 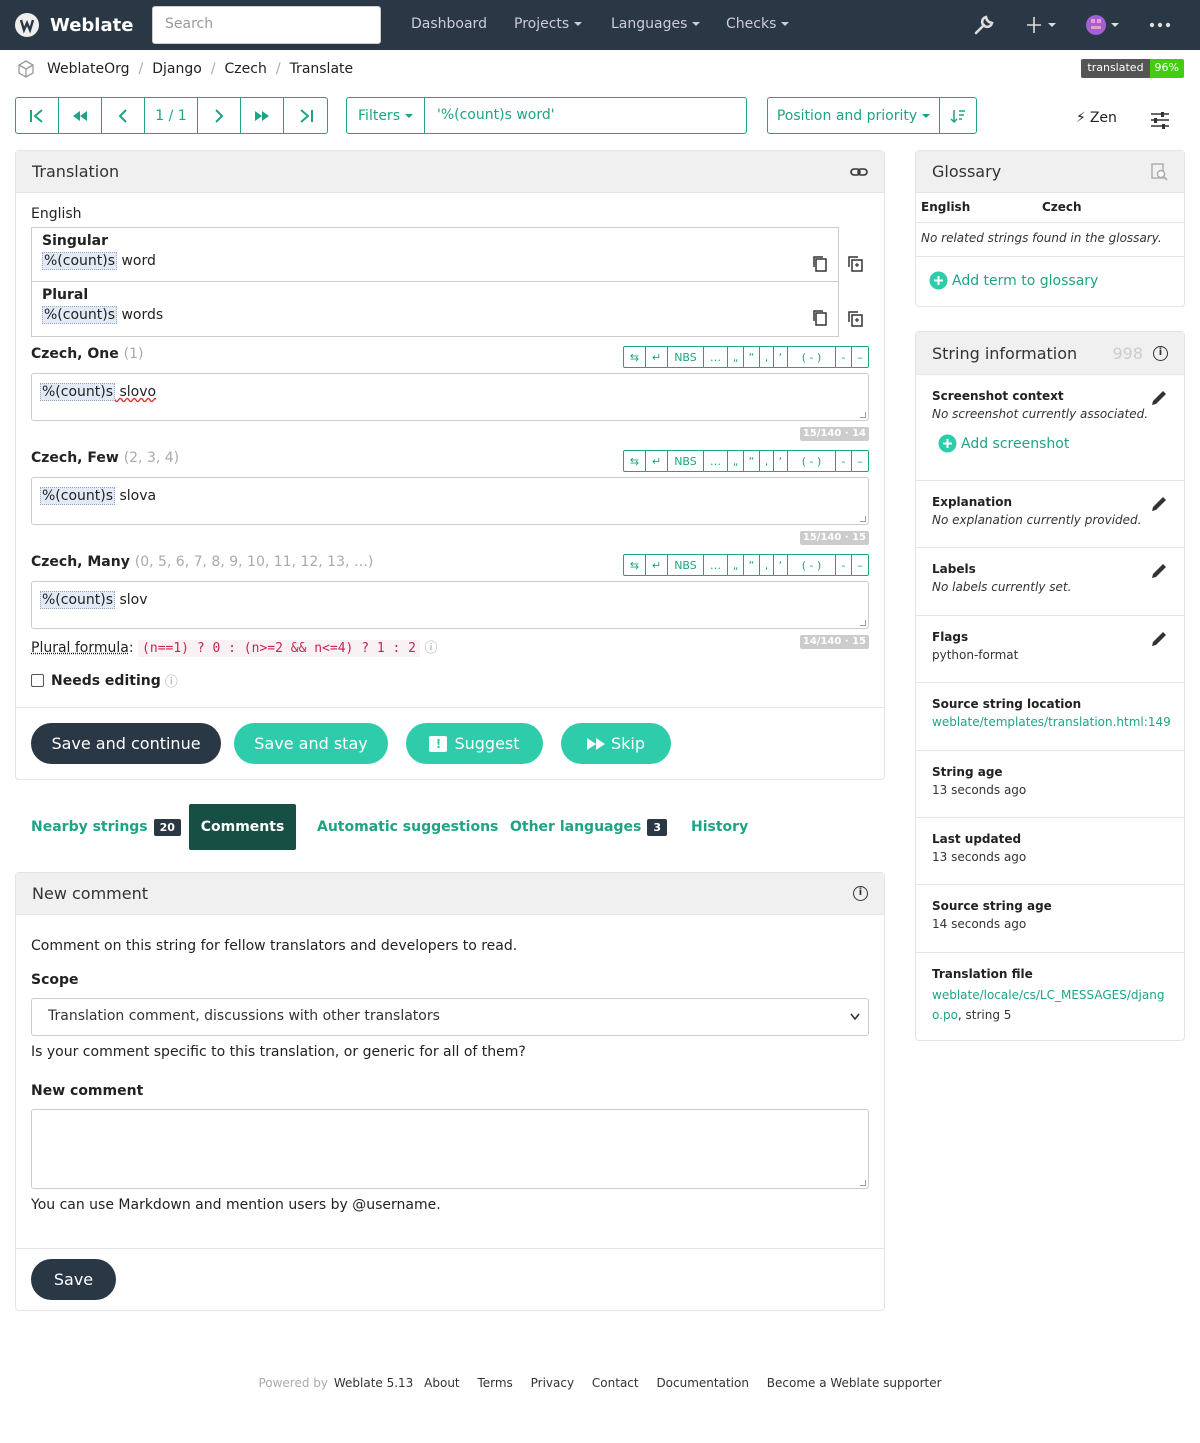 What do you see at coordinates (80, 115) in the screenshot?
I see `previous-page-button` at bounding box center [80, 115].